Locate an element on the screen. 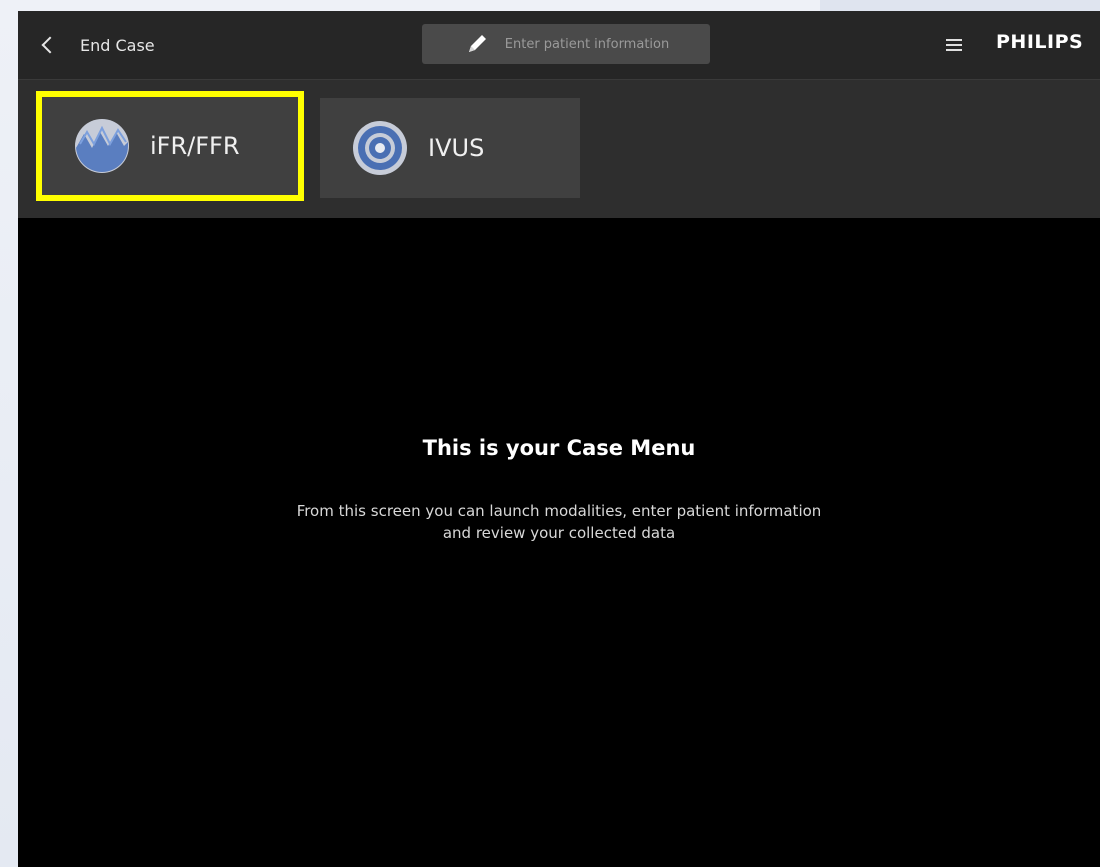  modality-tile-ivus: IVUS is located at coordinates (450, 148).